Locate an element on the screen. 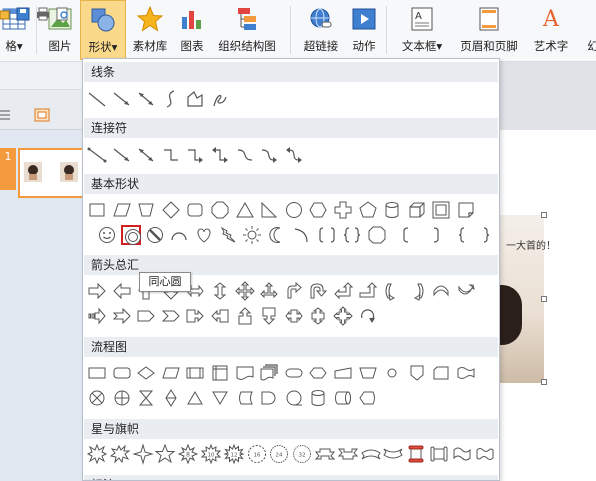  slides-view-icon is located at coordinates (42, 115).